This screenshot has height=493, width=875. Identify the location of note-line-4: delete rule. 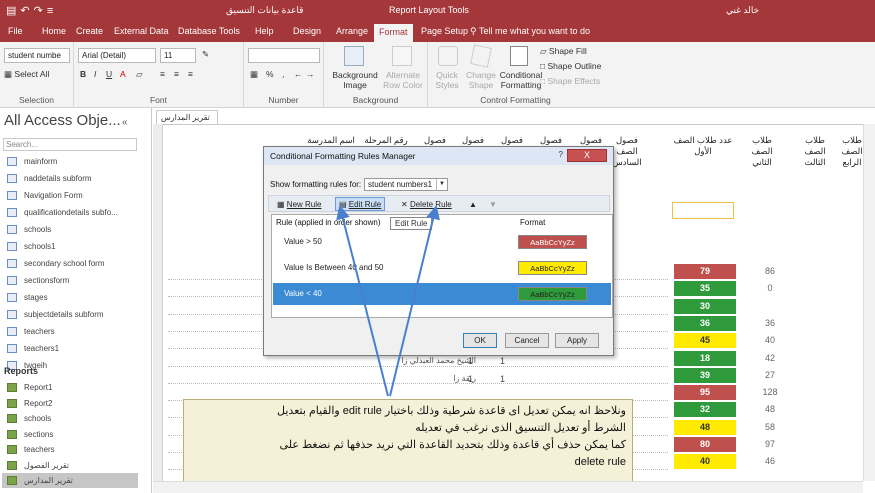
(600, 462).